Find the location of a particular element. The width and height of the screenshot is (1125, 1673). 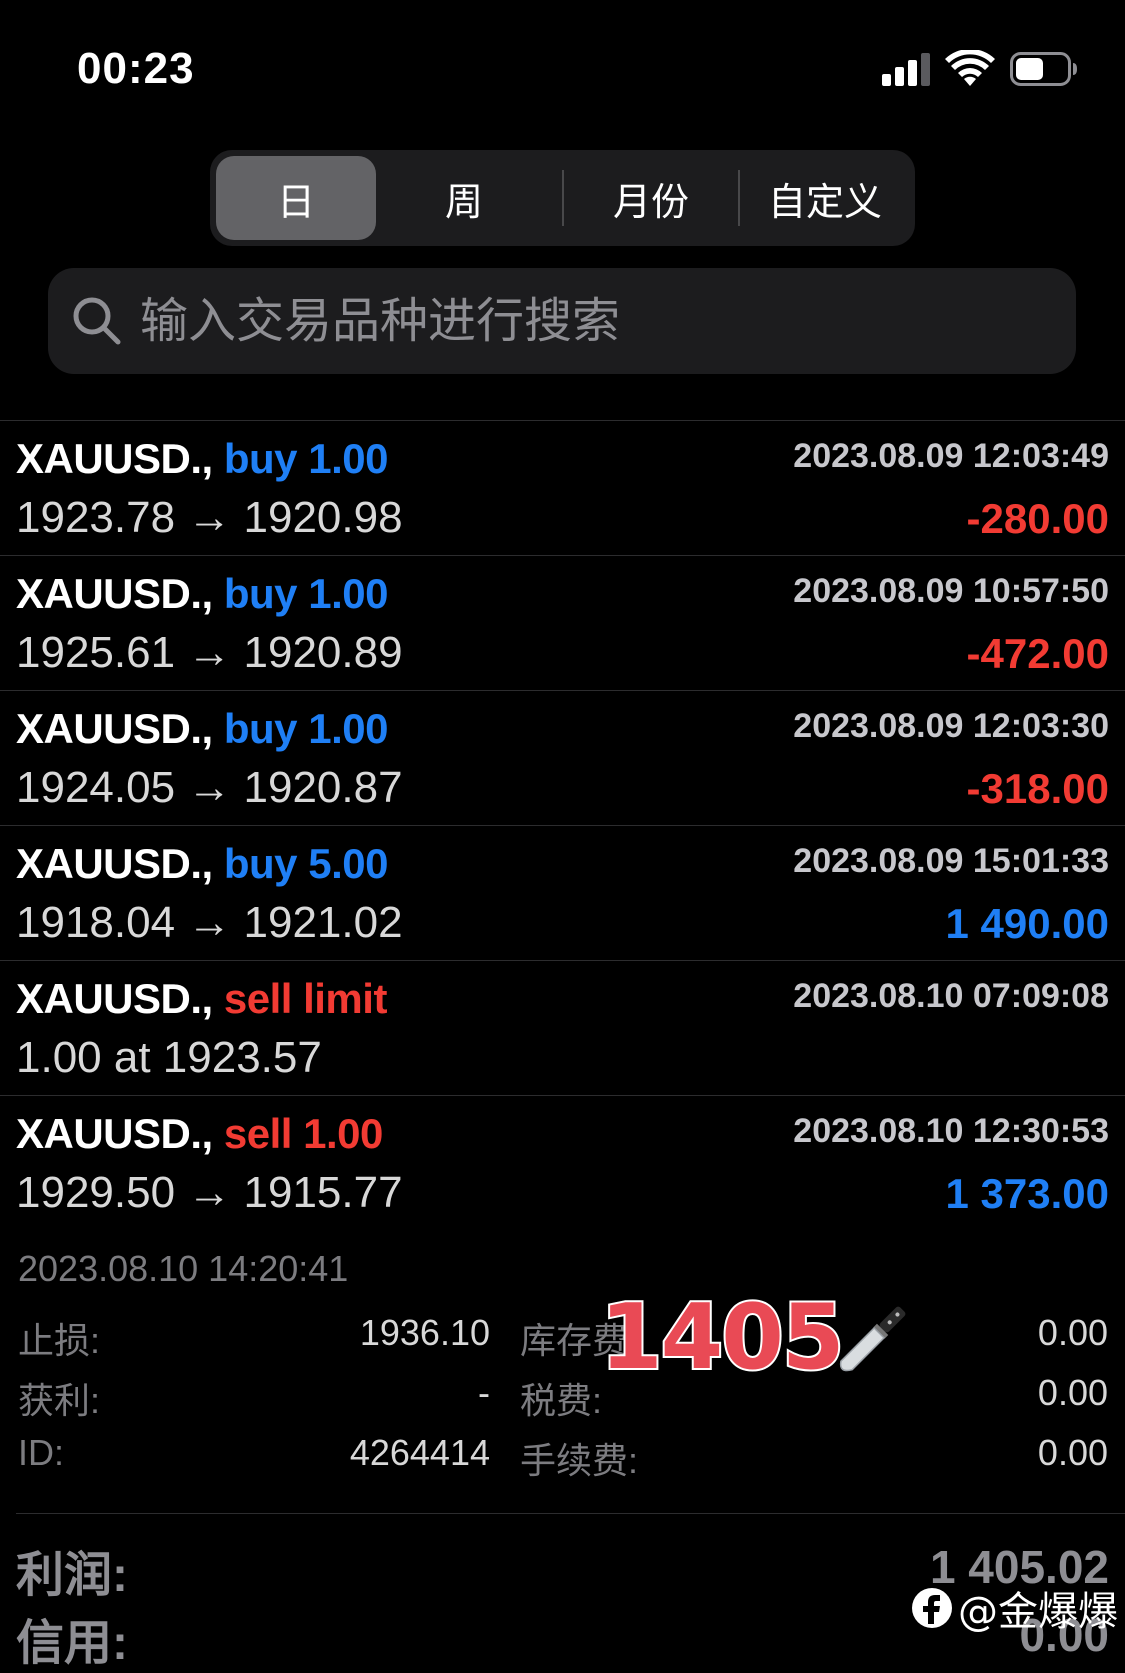

trade-side: sell is located at coordinates (258, 1133).